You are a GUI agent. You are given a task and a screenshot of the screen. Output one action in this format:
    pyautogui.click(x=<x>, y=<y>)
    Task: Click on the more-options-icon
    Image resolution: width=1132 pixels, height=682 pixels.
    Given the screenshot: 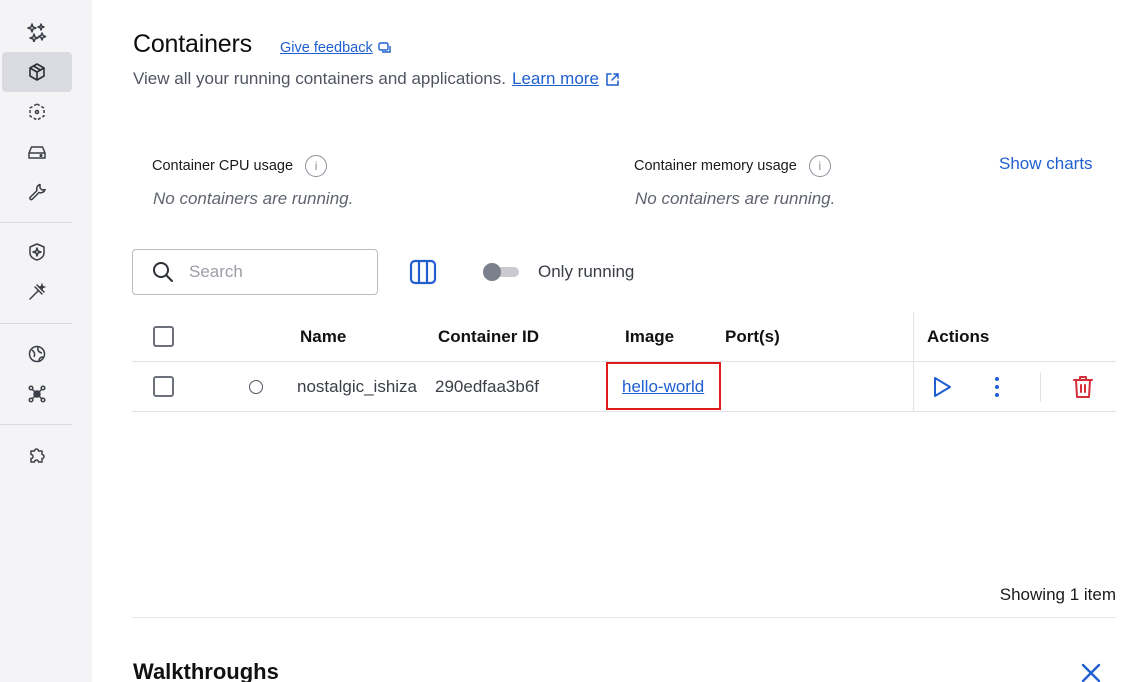 What is the action you would take?
    pyautogui.click(x=997, y=387)
    